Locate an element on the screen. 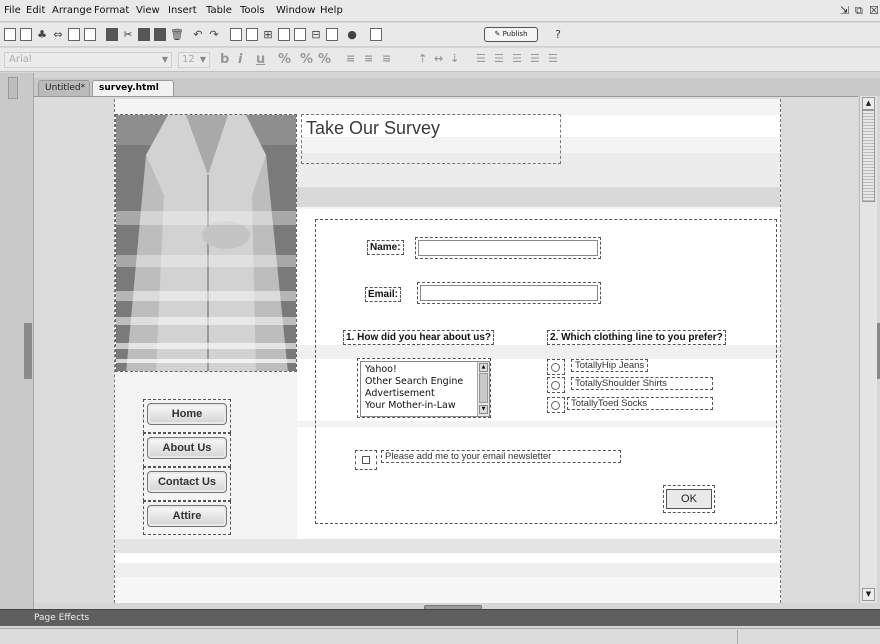 The width and height of the screenshot is (880, 644). standard-toolbar: ♣ ⇔ ✂ 🗑 ↶ ↷ ⊞ ⊟ ● ✎ Publish ? is located at coordinates (440, 35).